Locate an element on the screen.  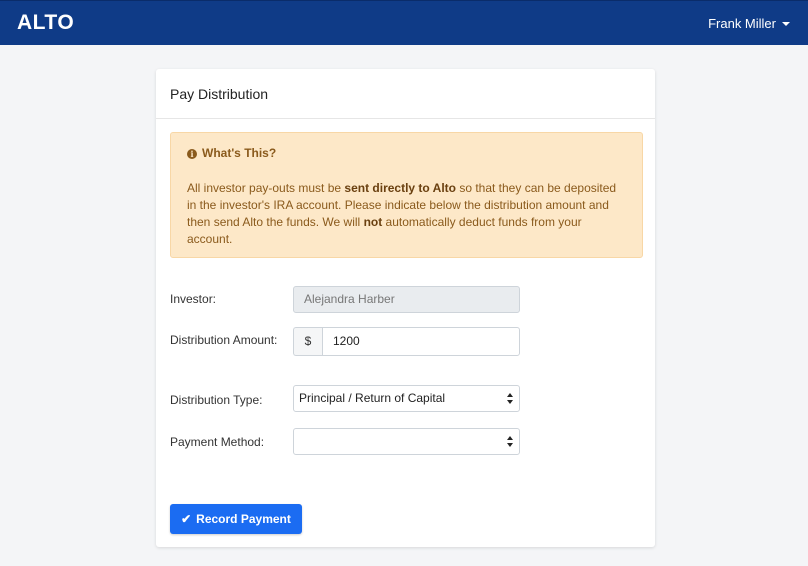
type-label: Distribution Type: is located at coordinates (216, 400).